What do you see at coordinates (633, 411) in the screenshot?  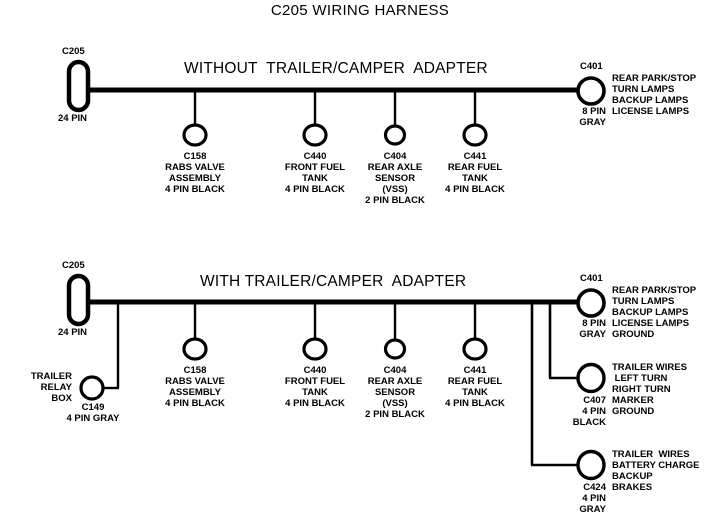 I see `connector-c407-function-5: GROUND` at bounding box center [633, 411].